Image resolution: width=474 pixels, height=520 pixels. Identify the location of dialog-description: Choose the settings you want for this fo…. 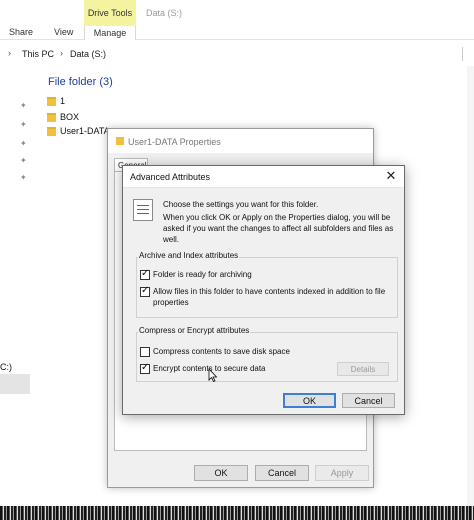
(241, 204).